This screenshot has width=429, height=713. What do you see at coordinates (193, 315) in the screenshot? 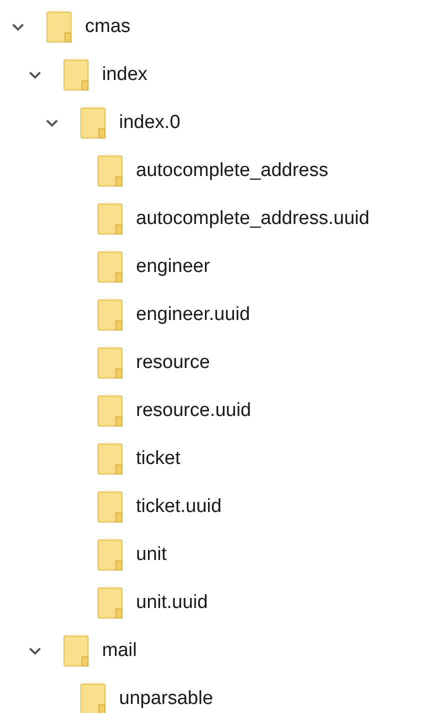
I see `folder-label: engineer.uuid` at bounding box center [193, 315].